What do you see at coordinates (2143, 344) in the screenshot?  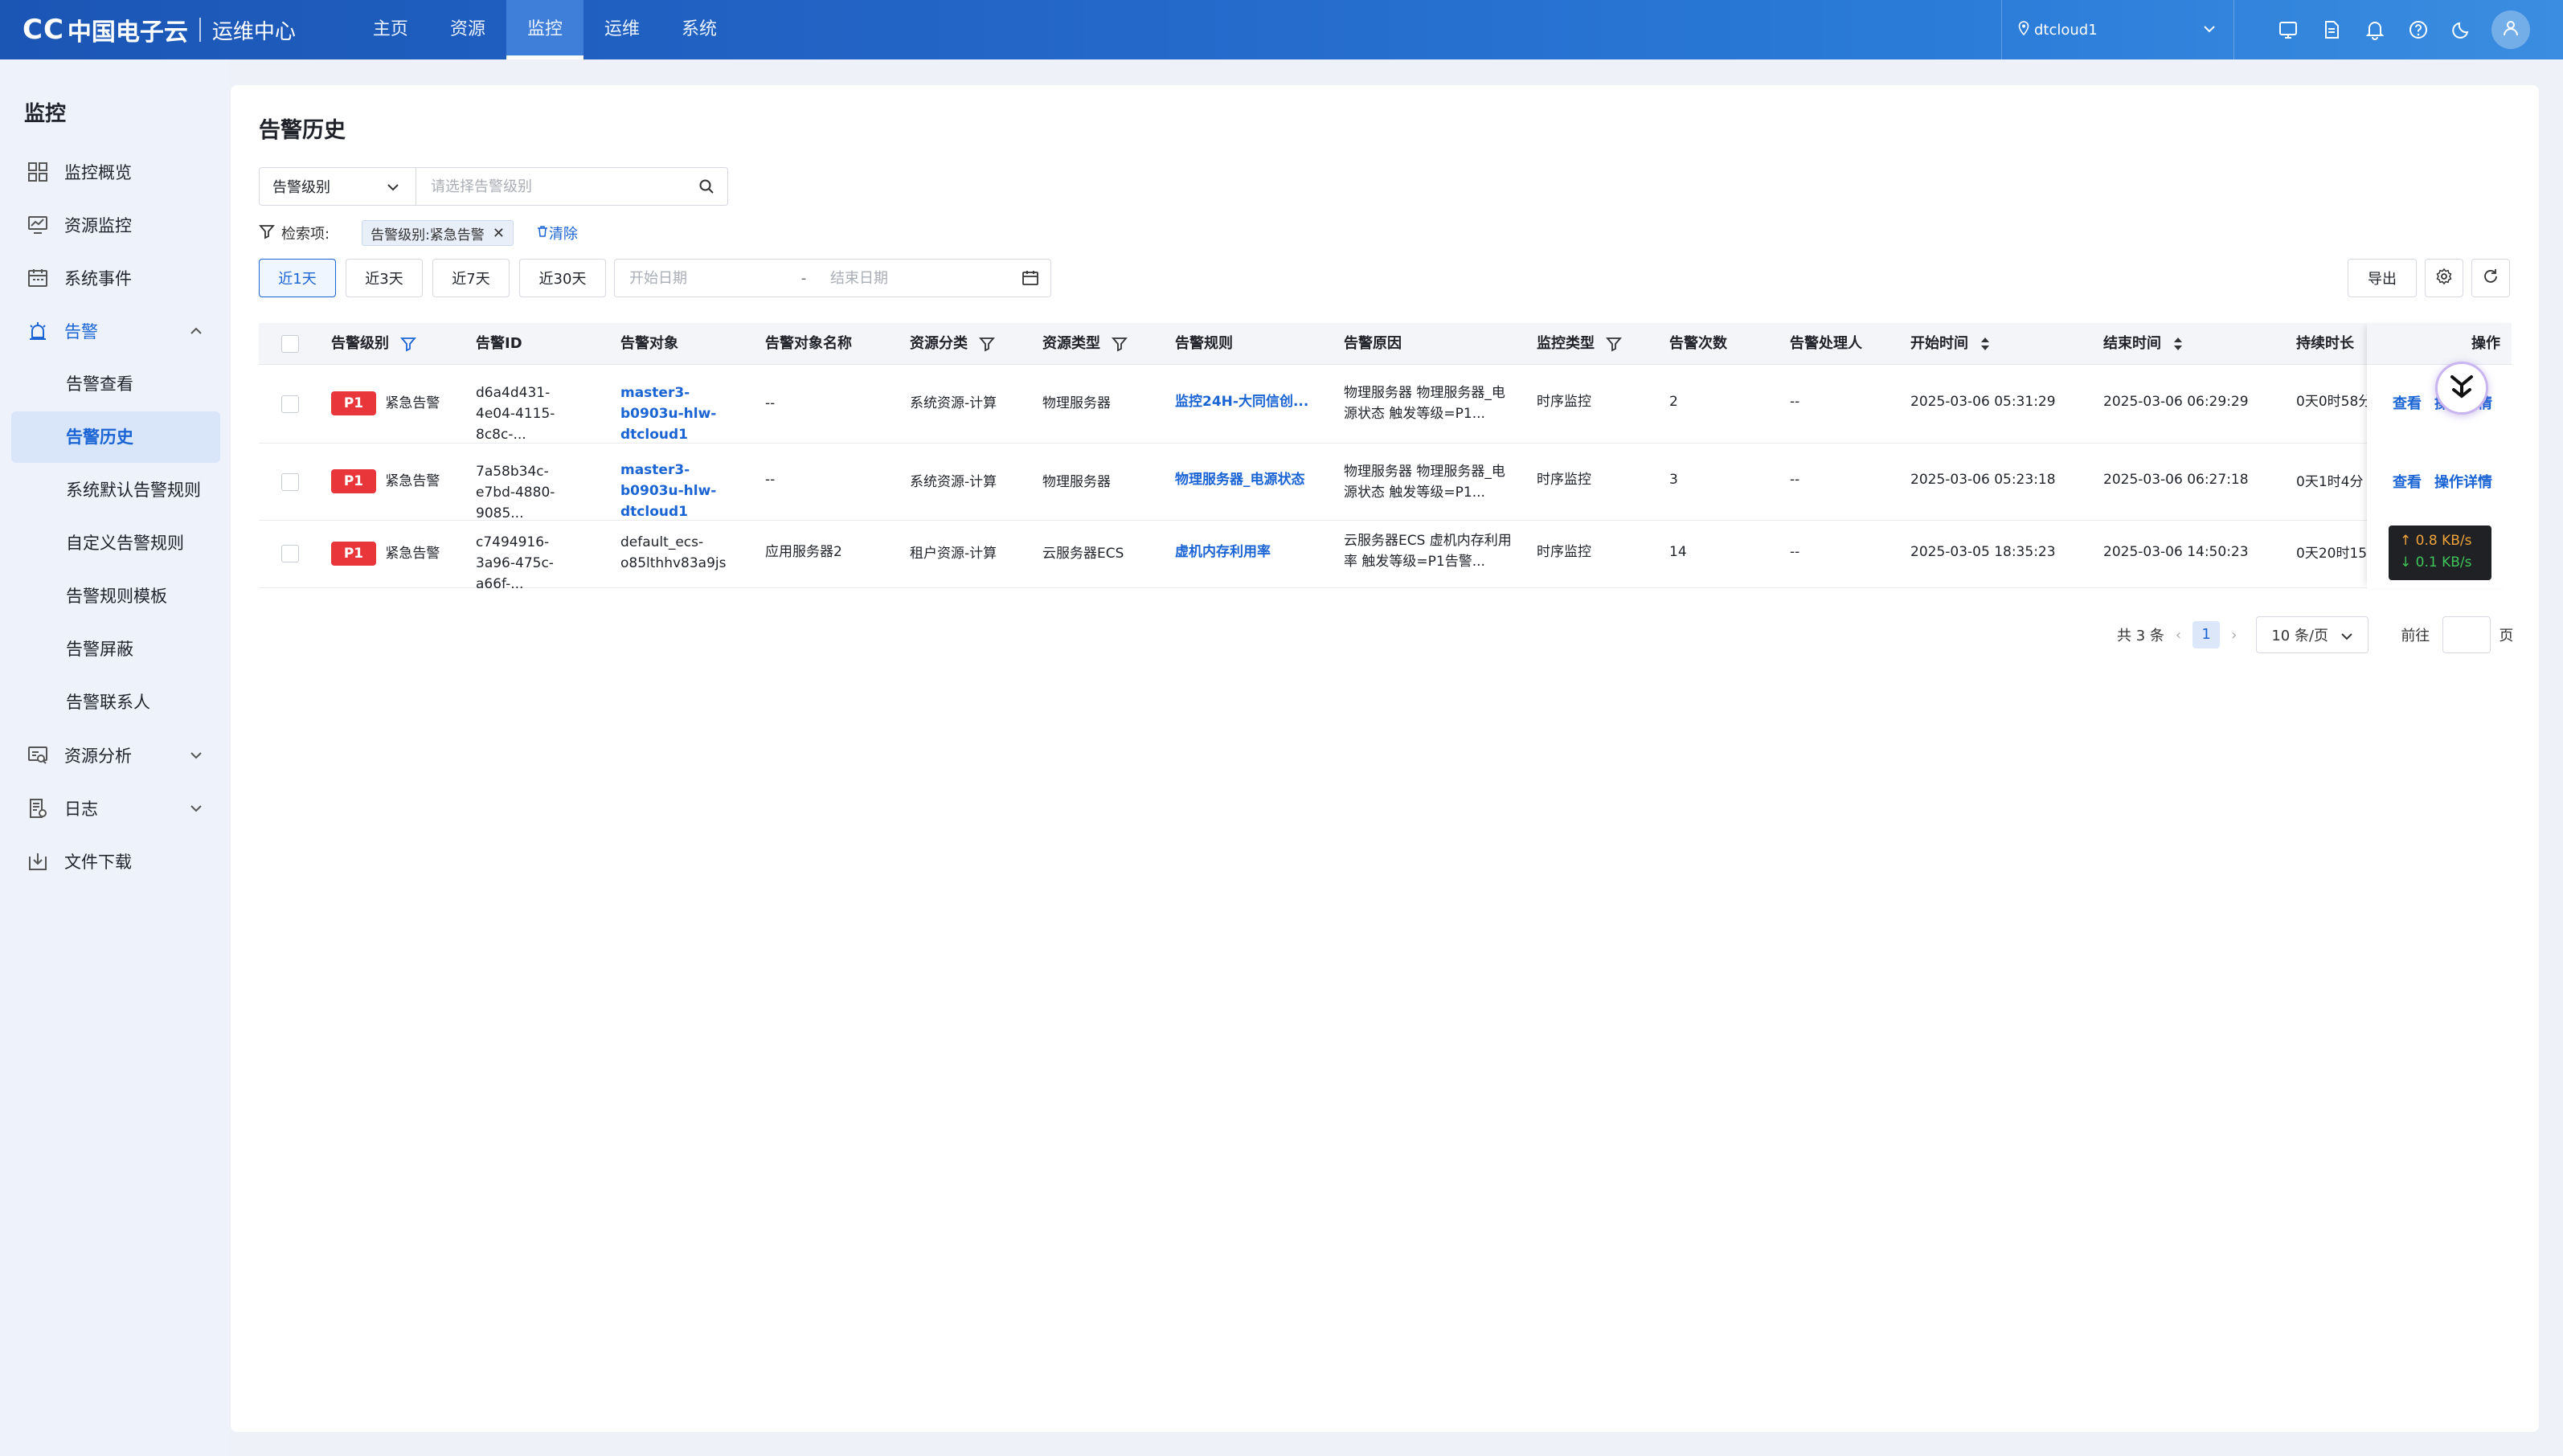 I see `col-end-time: 结束时间` at bounding box center [2143, 344].